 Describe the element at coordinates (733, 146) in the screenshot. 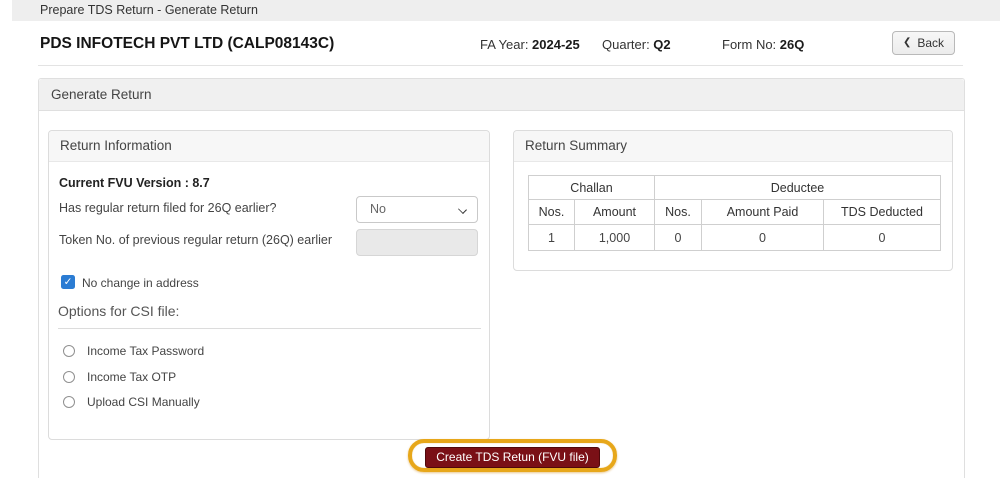

I see `return-summary-title: Return Summary` at that location.